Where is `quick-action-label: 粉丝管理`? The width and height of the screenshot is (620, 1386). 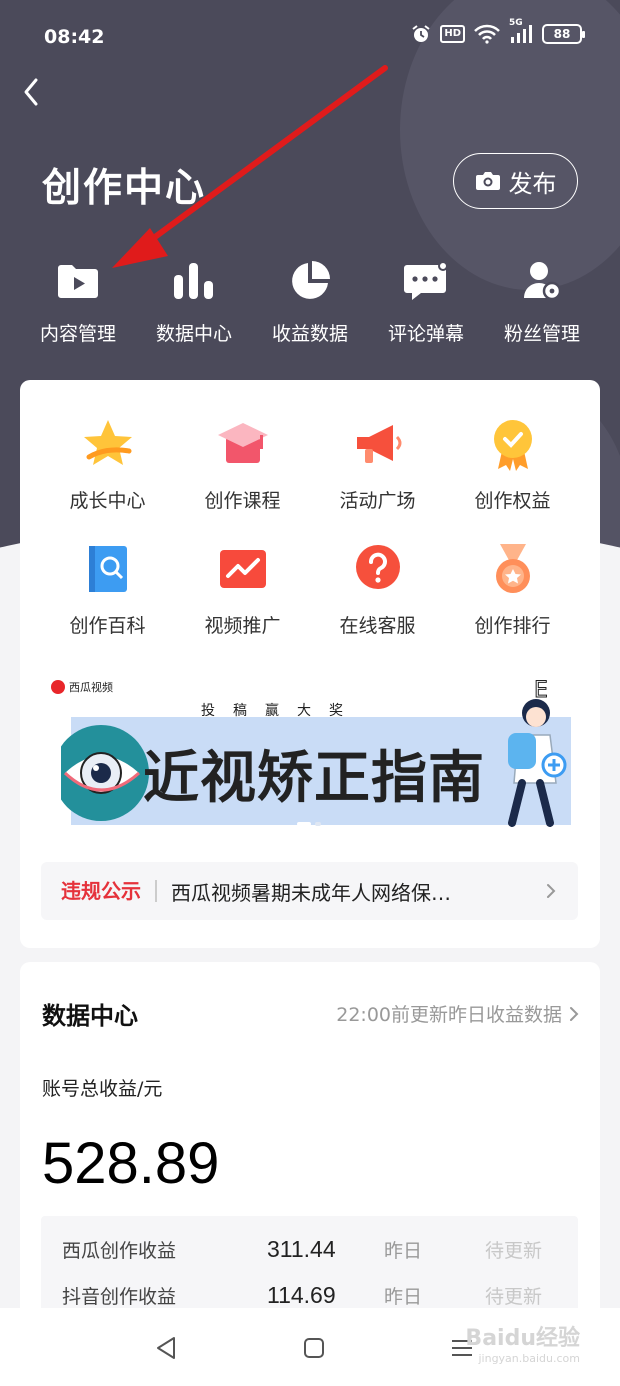
quick-action-label: 粉丝管理 is located at coordinates (541, 334).